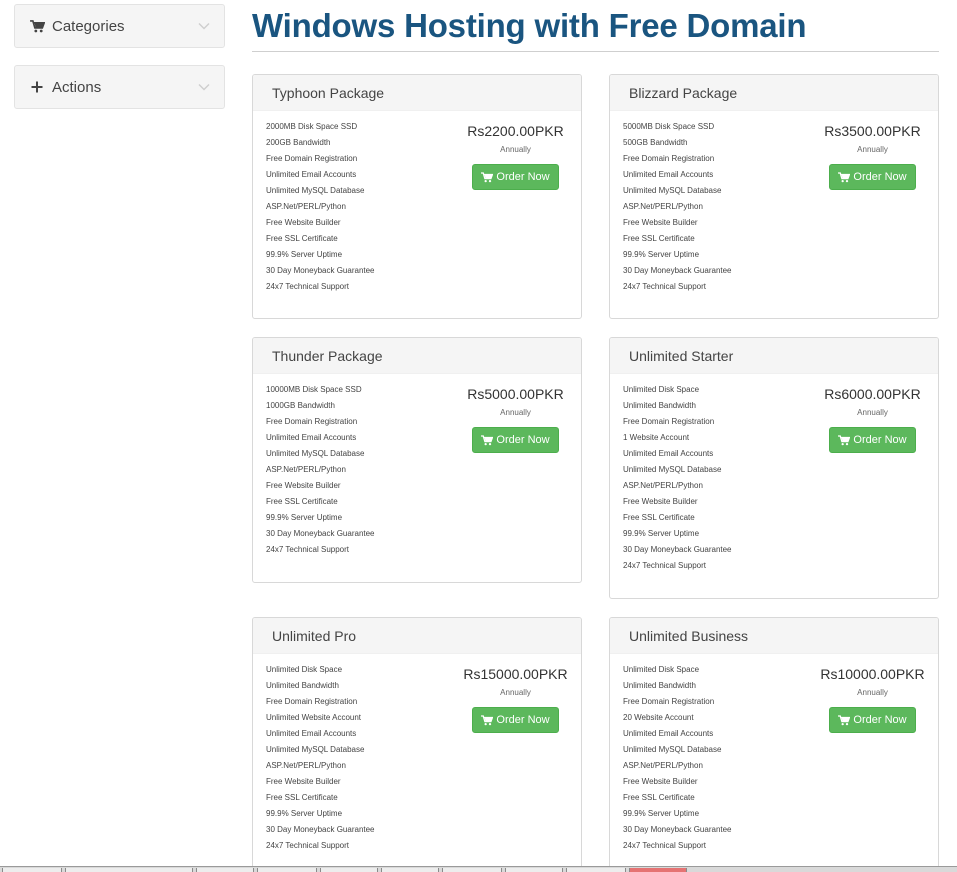  I want to click on price-box: Rs10000.00PKR Annually Order Now, so click(872, 699).